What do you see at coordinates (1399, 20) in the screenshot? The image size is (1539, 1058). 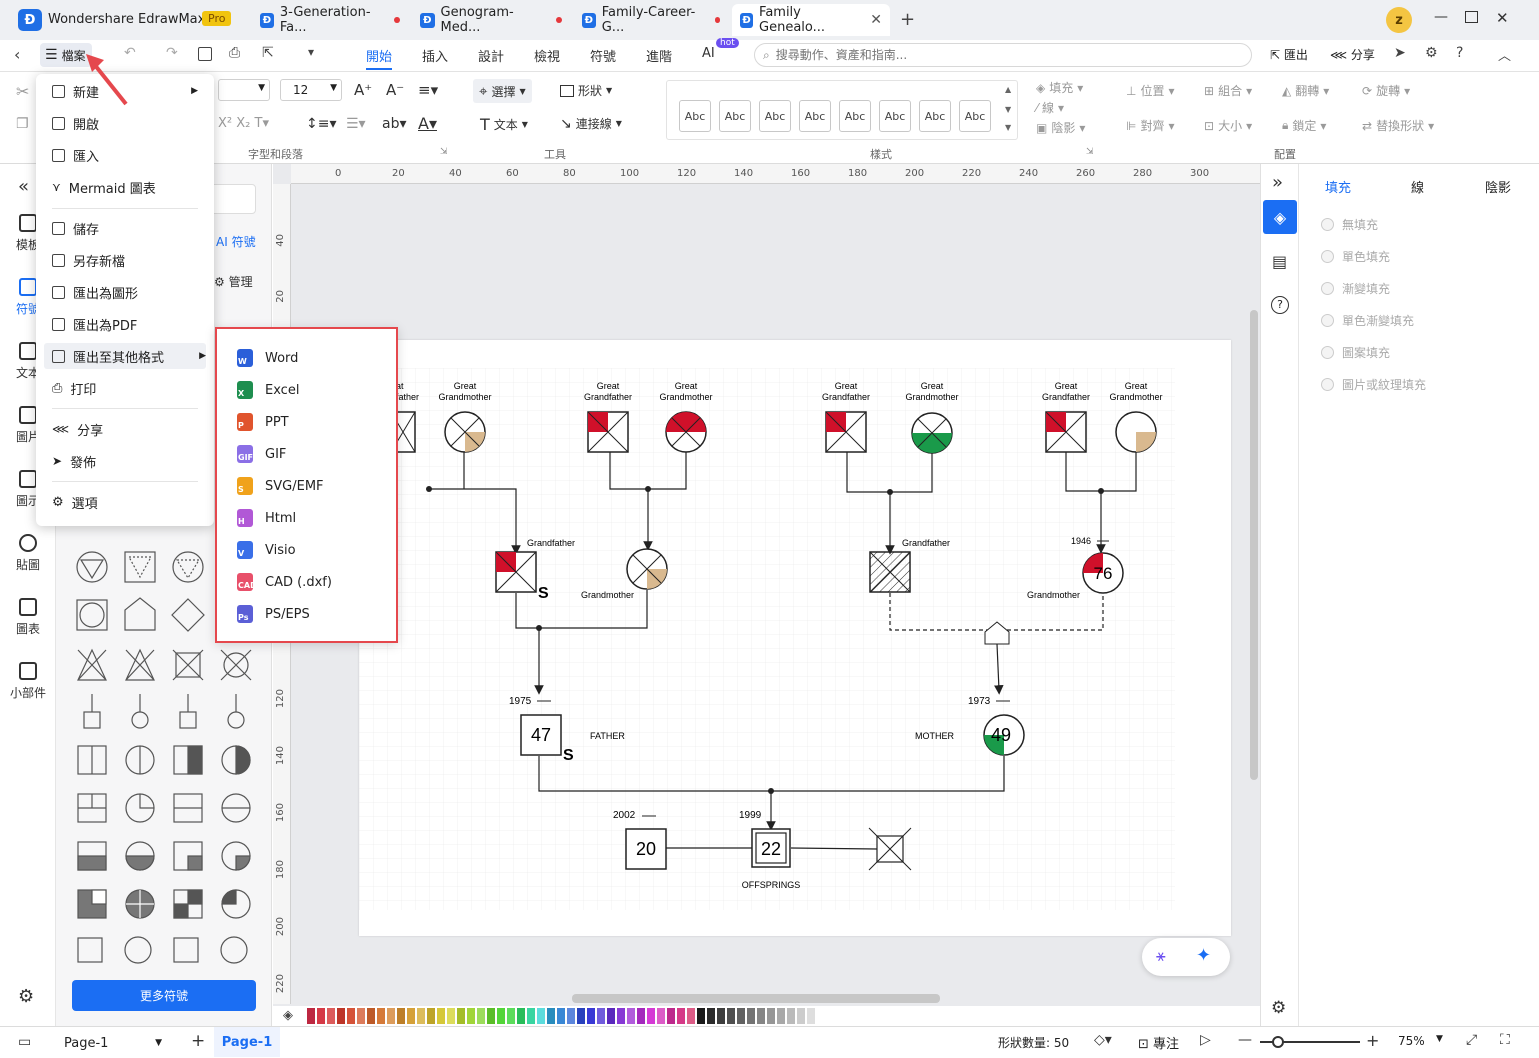 I see `avatar: z` at bounding box center [1399, 20].